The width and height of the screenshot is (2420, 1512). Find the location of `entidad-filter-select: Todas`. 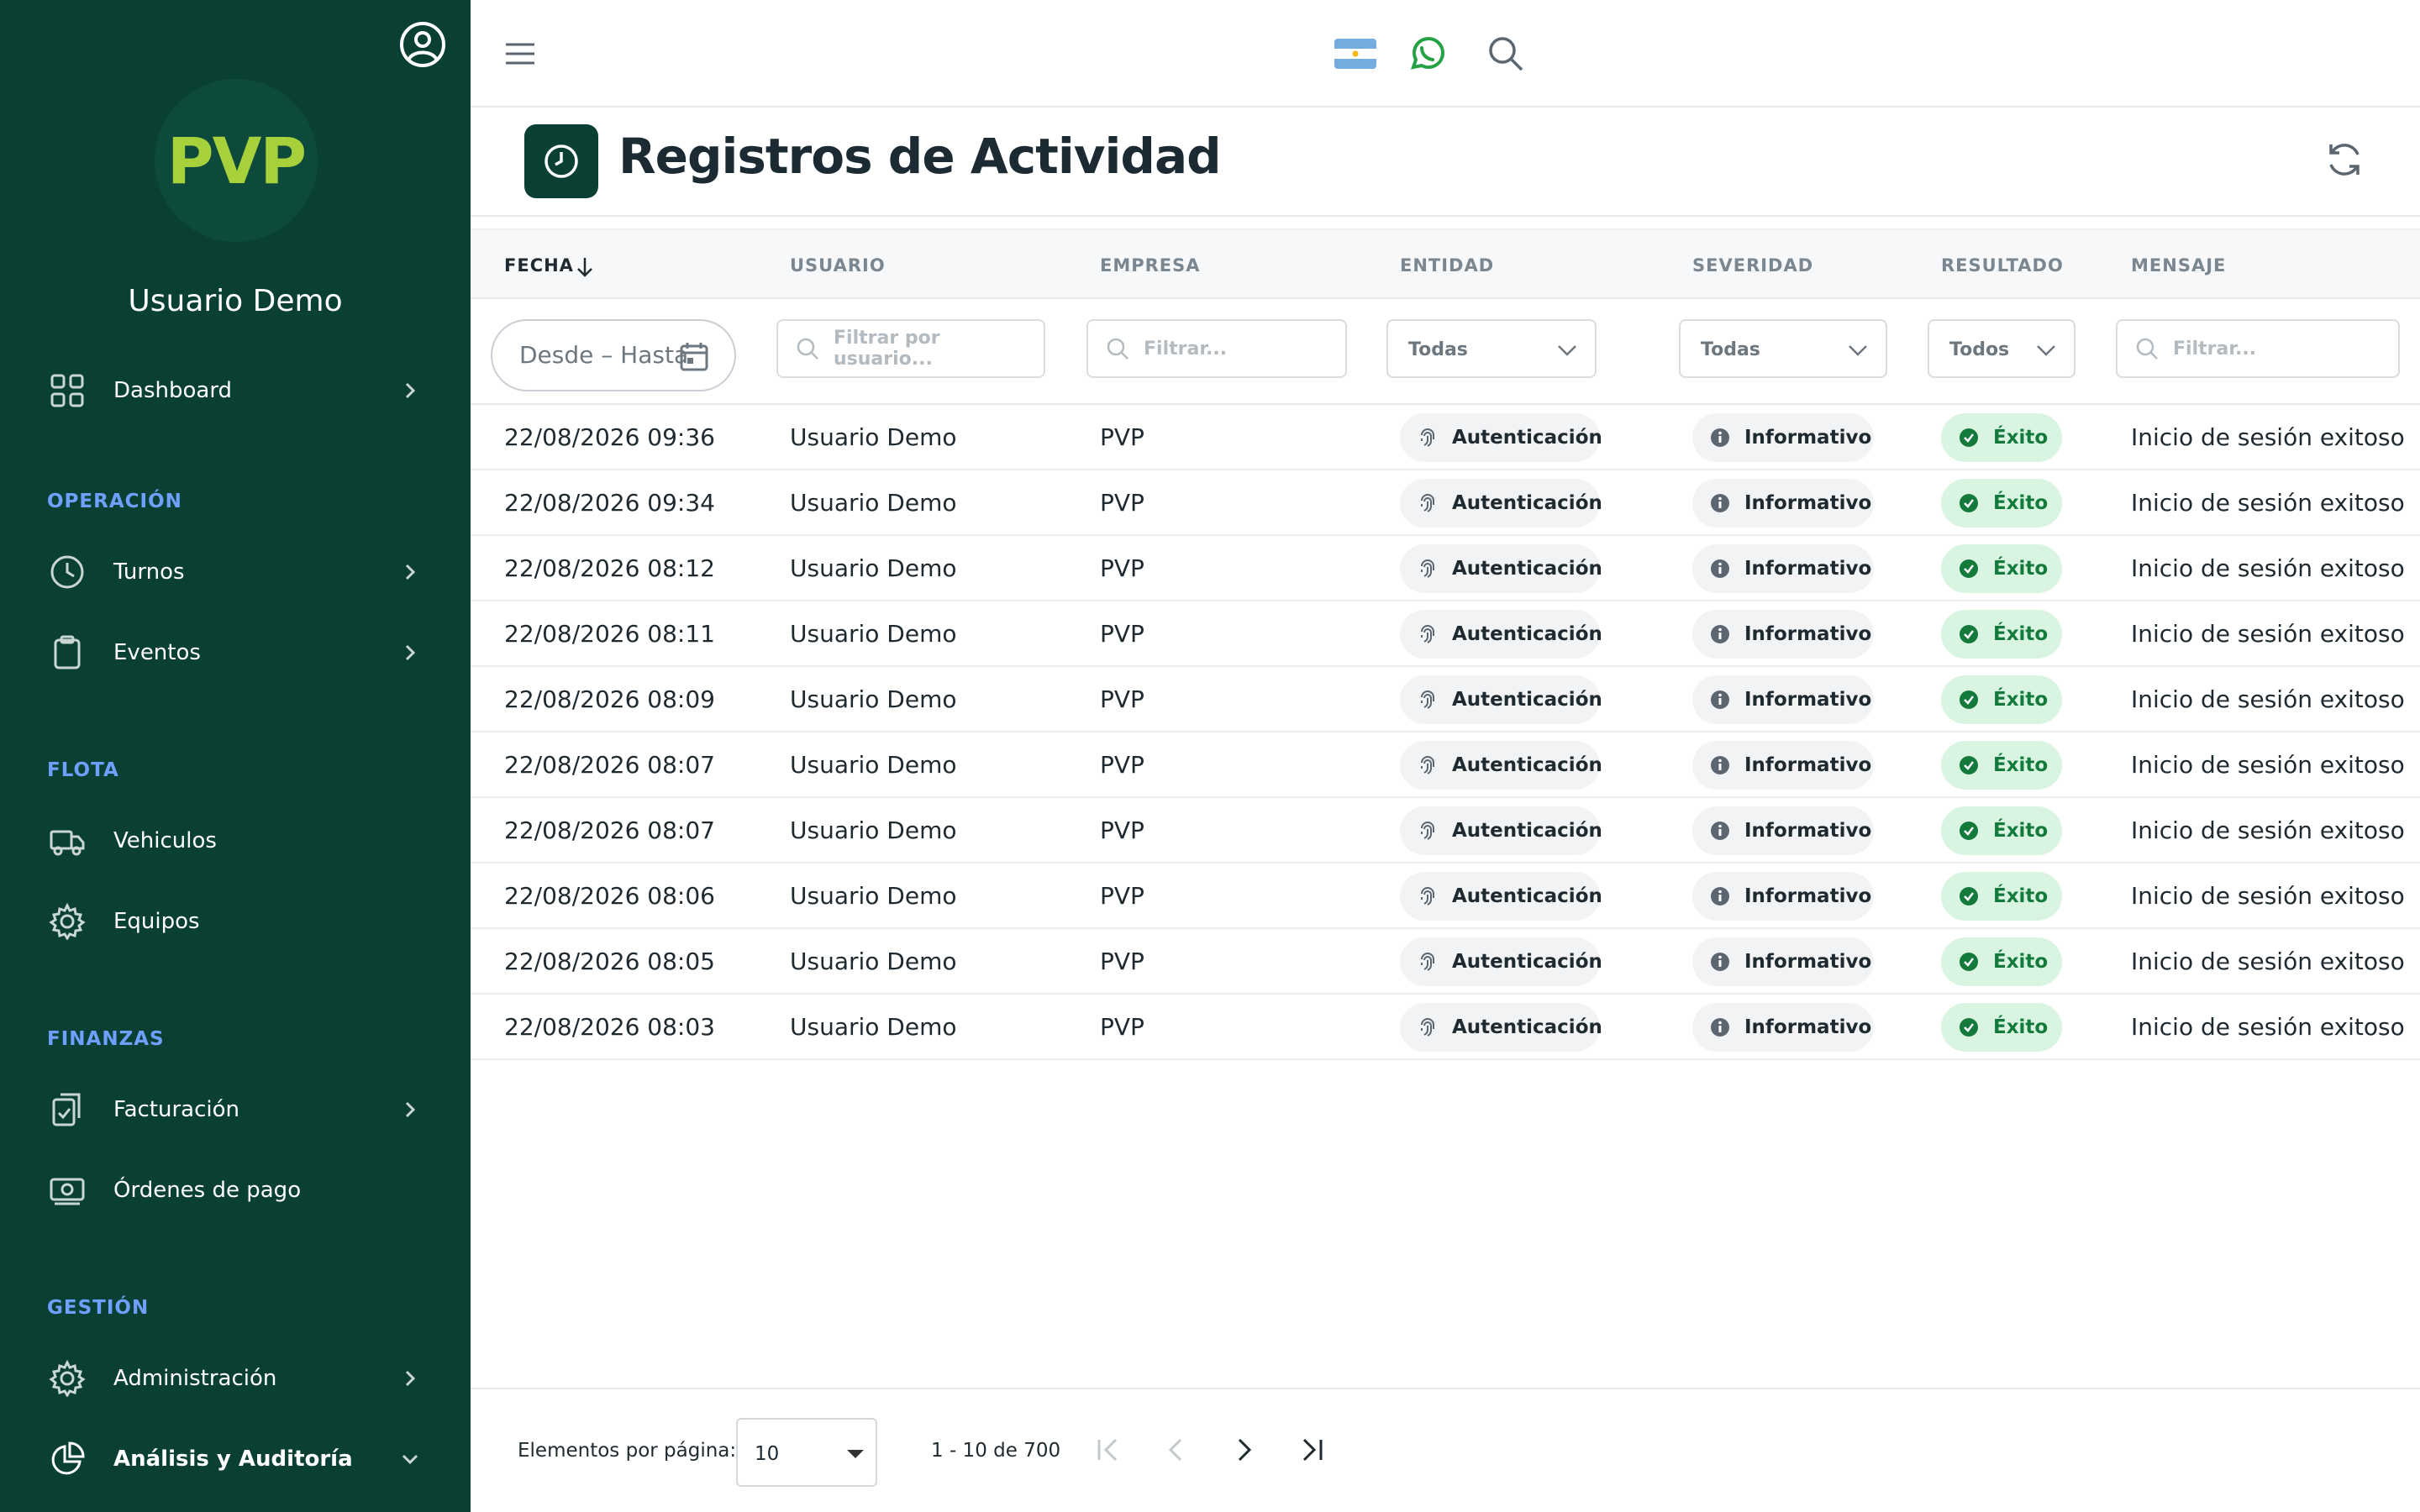

entidad-filter-select: Todas is located at coordinates (1492, 348).